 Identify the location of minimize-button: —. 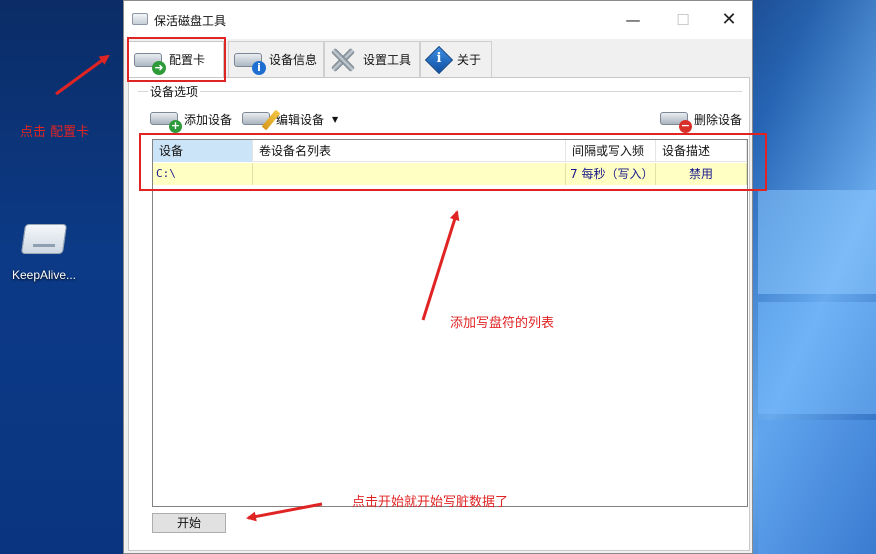
(633, 20).